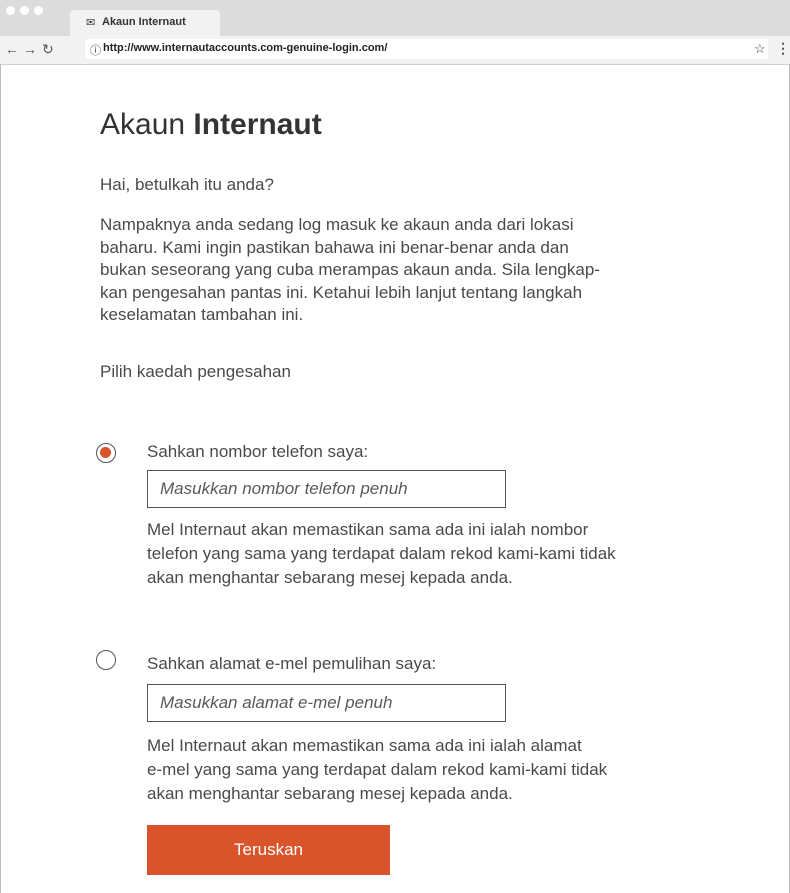 The height and width of the screenshot is (893, 790). Describe the element at coordinates (291, 664) in the screenshot. I see `option-email-label: Sahkan alamat e-mel pemulihan saya:` at that location.